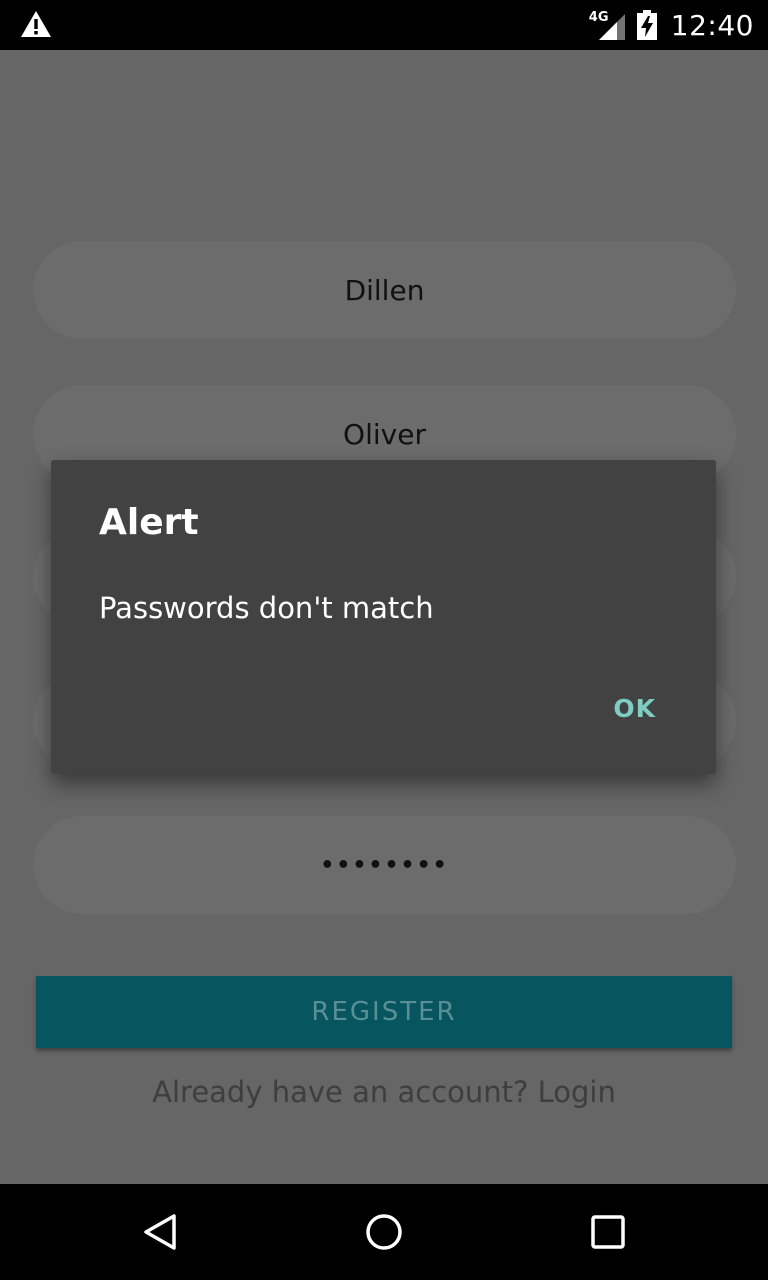 The height and width of the screenshot is (1280, 768). I want to click on battery-charging-icon, so click(646, 25).